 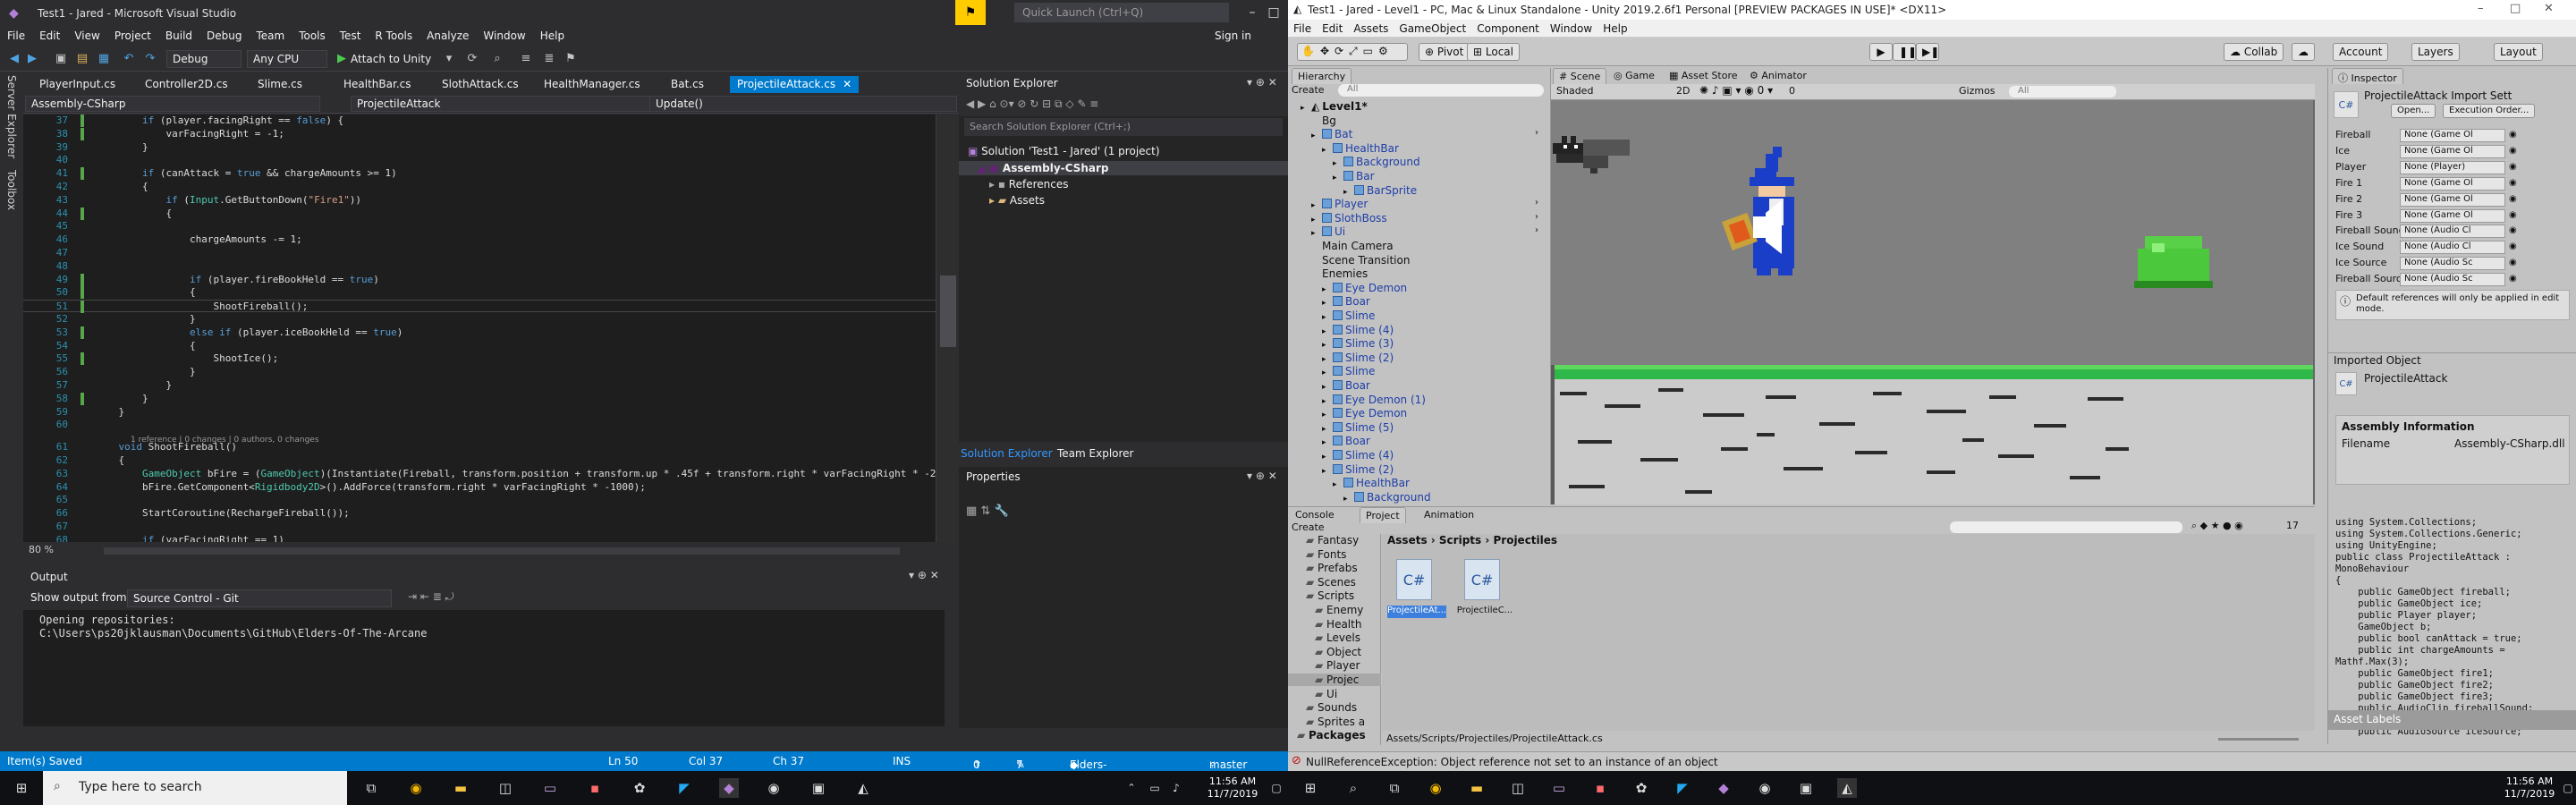 What do you see at coordinates (1600, 788) in the screenshot?
I see `tool-icon: ▪` at bounding box center [1600, 788].